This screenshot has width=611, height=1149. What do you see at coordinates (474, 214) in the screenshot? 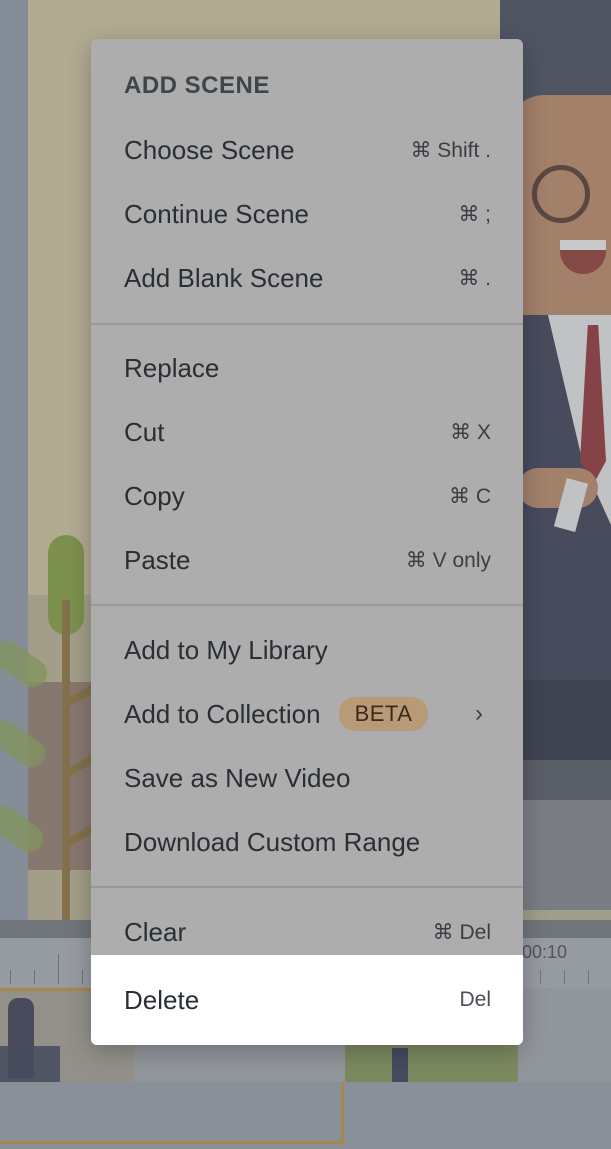
I see `menu-item-shortcut: ⌘ ;` at bounding box center [474, 214].